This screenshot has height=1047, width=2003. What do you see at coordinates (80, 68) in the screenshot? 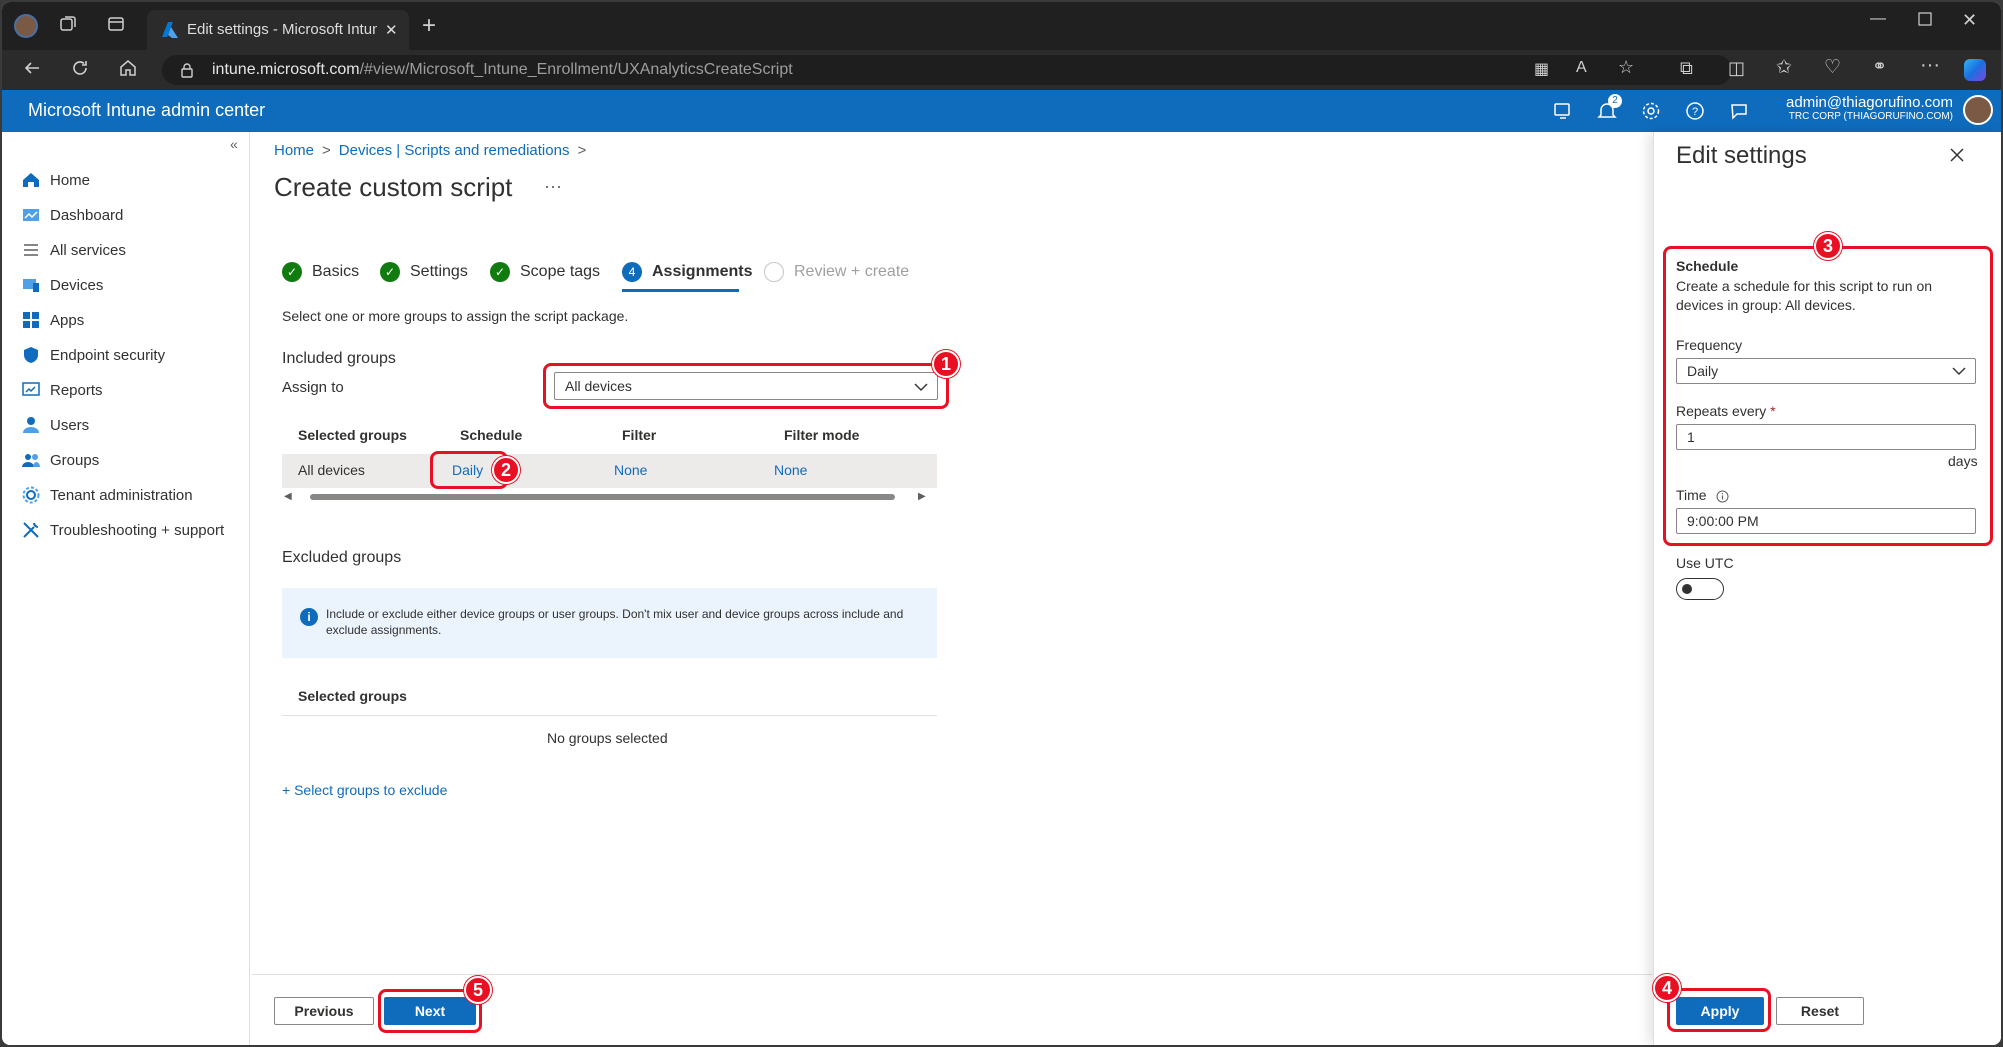
I see `refresh-icon` at bounding box center [80, 68].